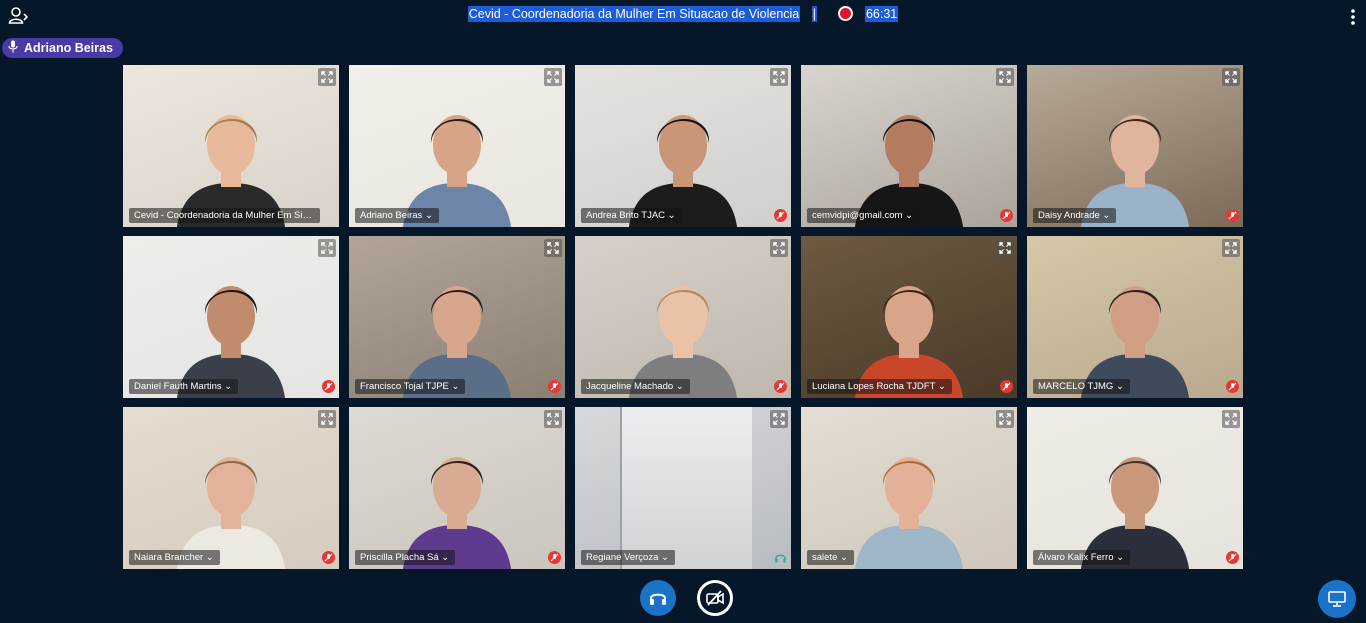 The width and height of the screenshot is (1366, 623). What do you see at coordinates (1353, 17) in the screenshot?
I see `more-vertical-icon` at bounding box center [1353, 17].